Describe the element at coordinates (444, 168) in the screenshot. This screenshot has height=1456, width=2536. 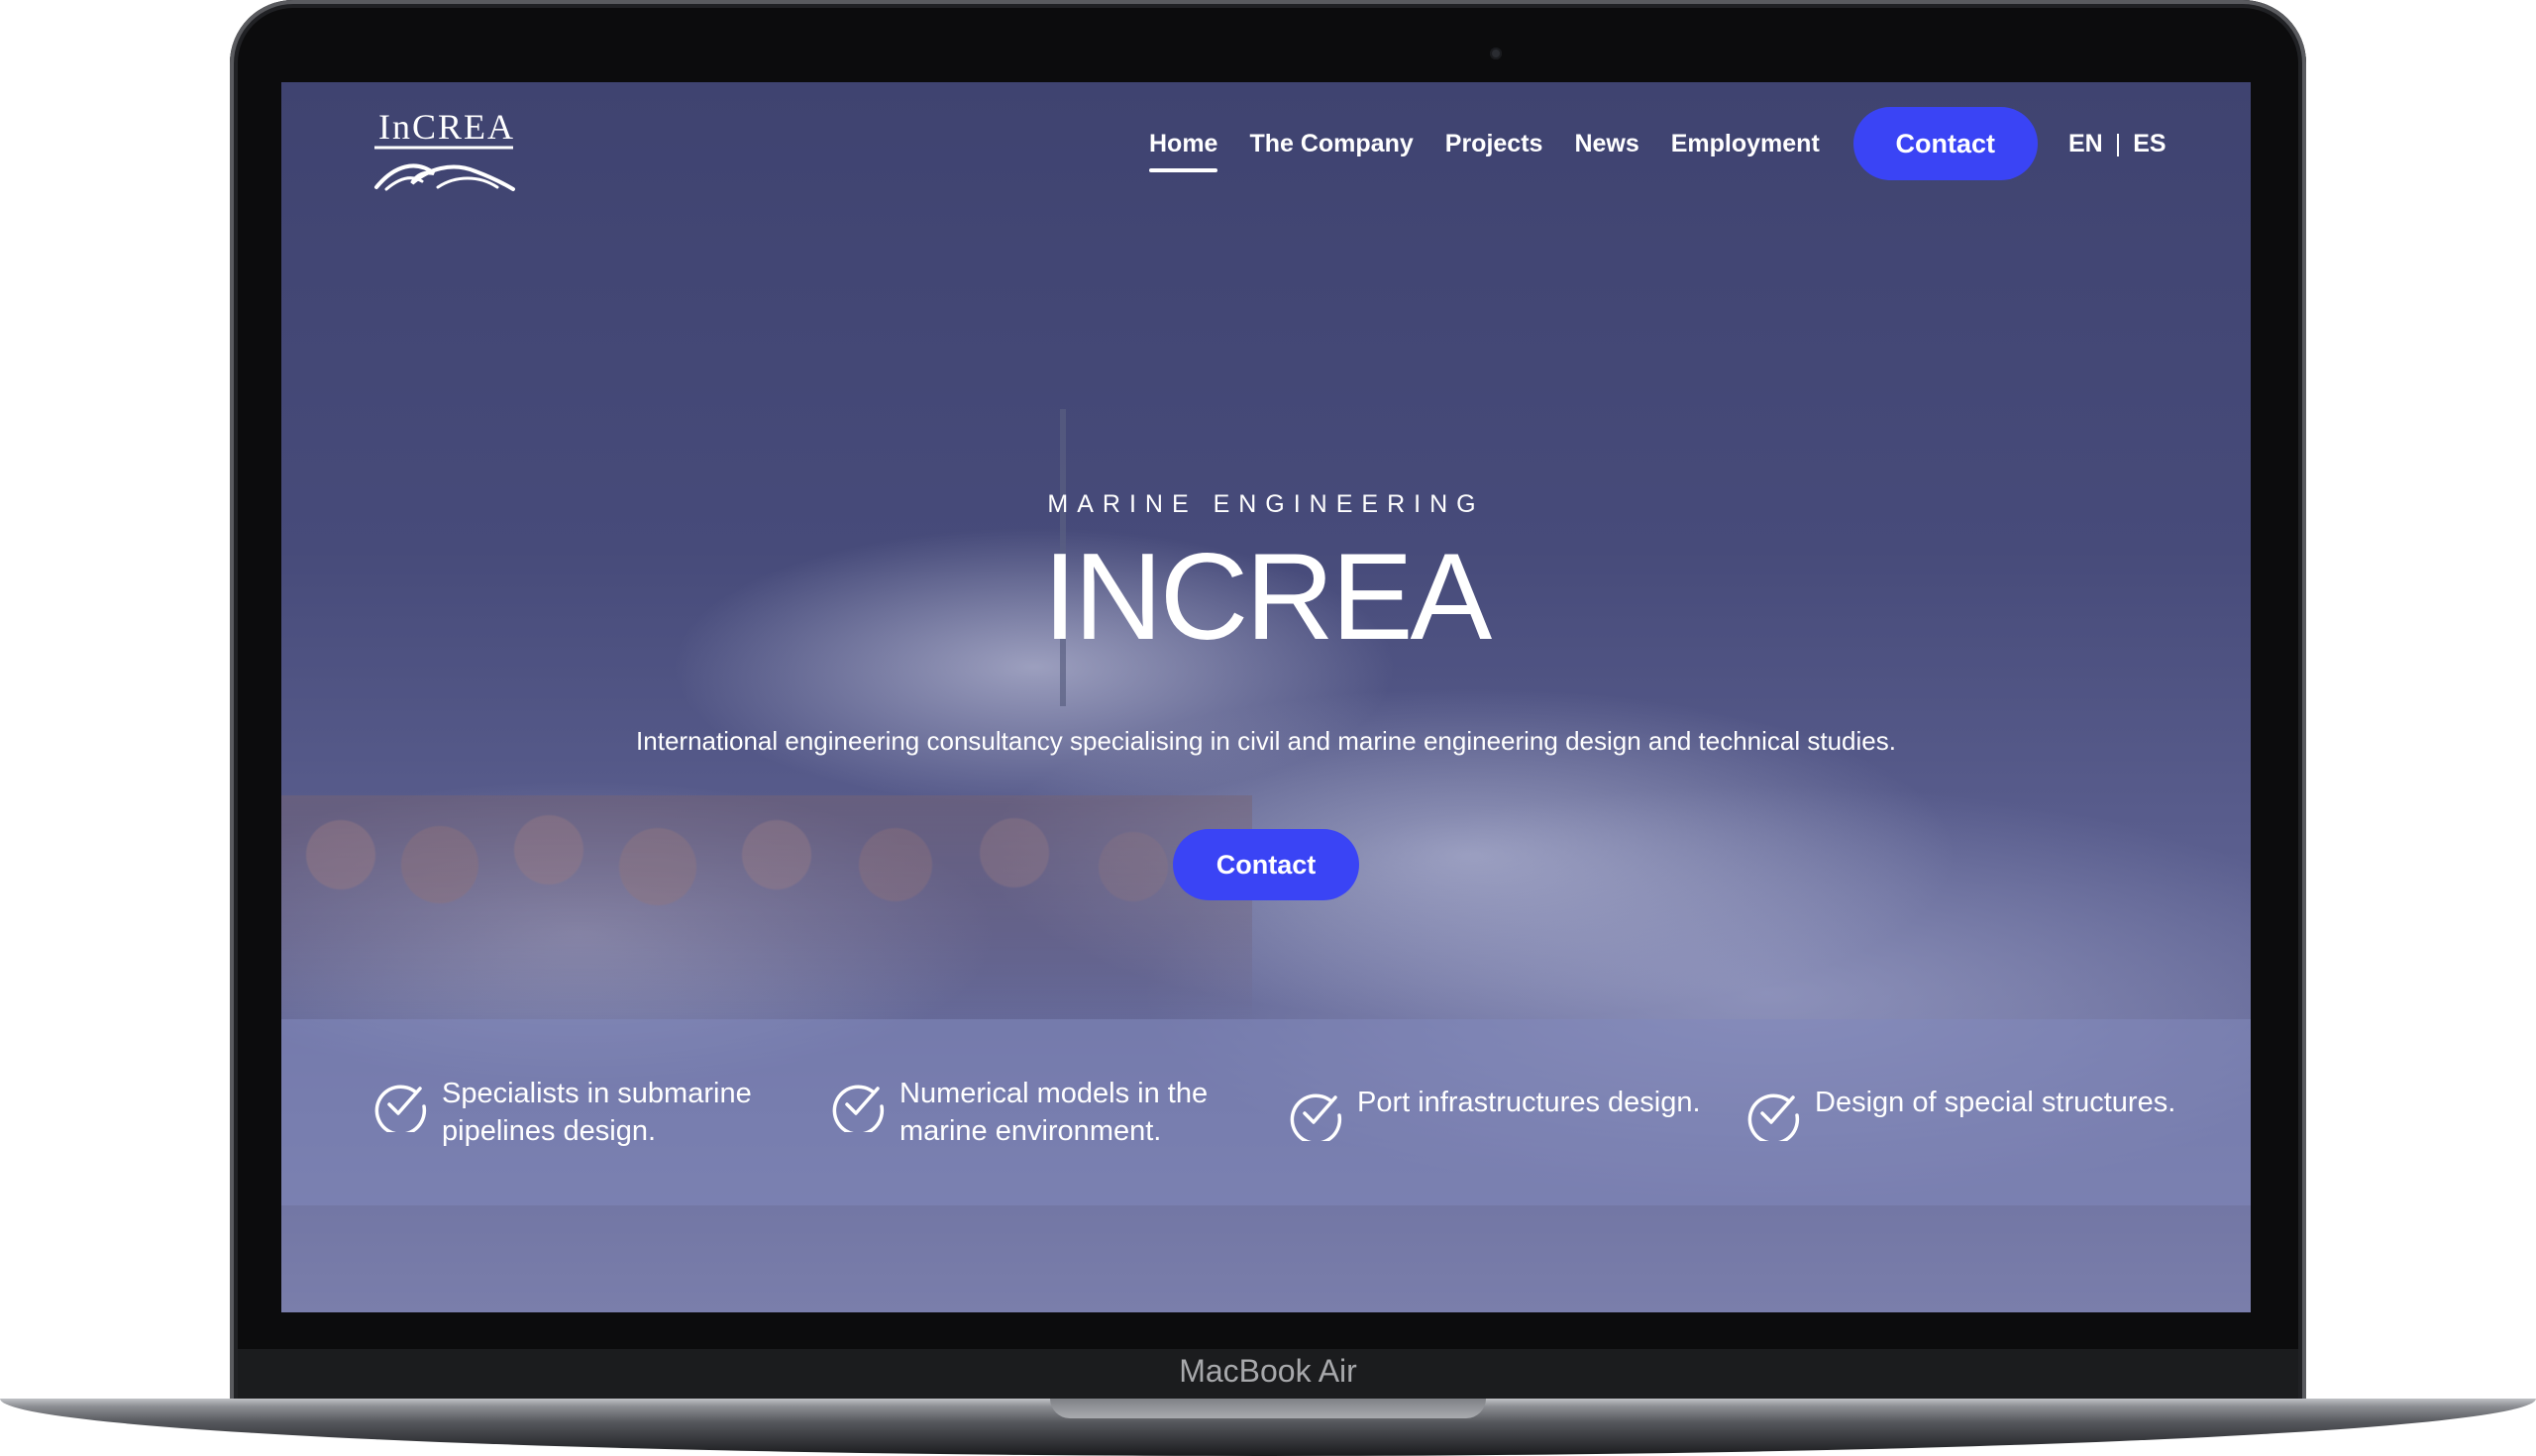
I see `wave-logo-icon` at that location.